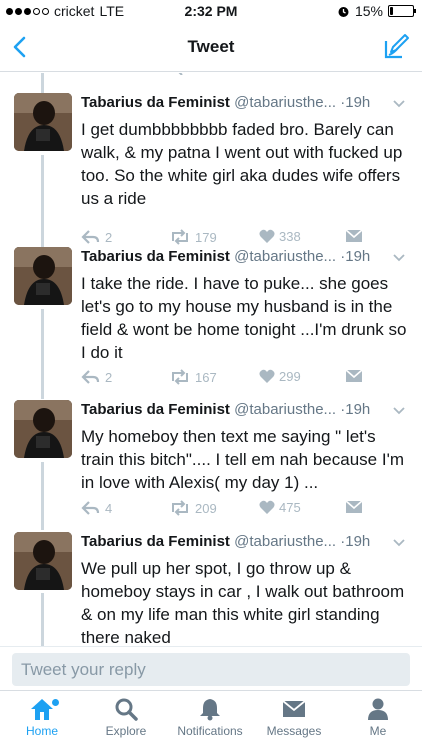 This screenshot has height=750, width=422. What do you see at coordinates (206, 377) in the screenshot?
I see `retweet-count: 167` at bounding box center [206, 377].